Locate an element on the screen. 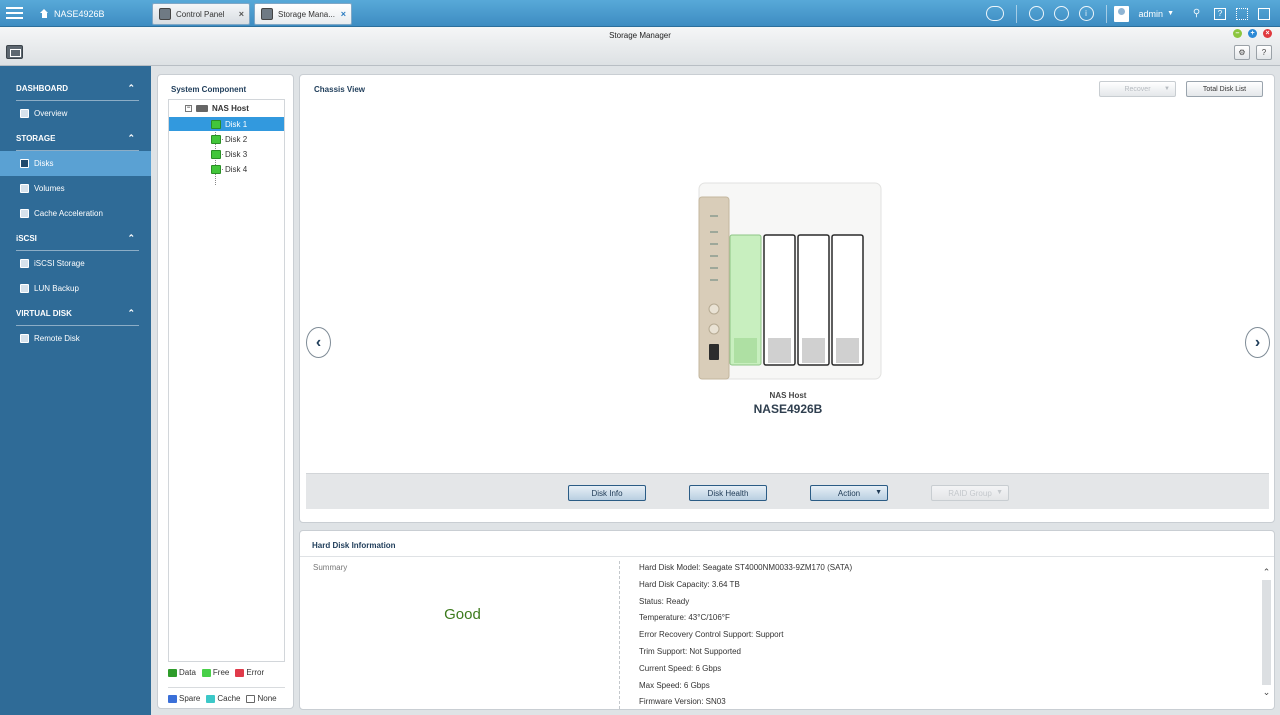 Image resolution: width=1280 pixels, height=715 pixels. tree-node-disk-1: Disk 1 is located at coordinates (226, 124).